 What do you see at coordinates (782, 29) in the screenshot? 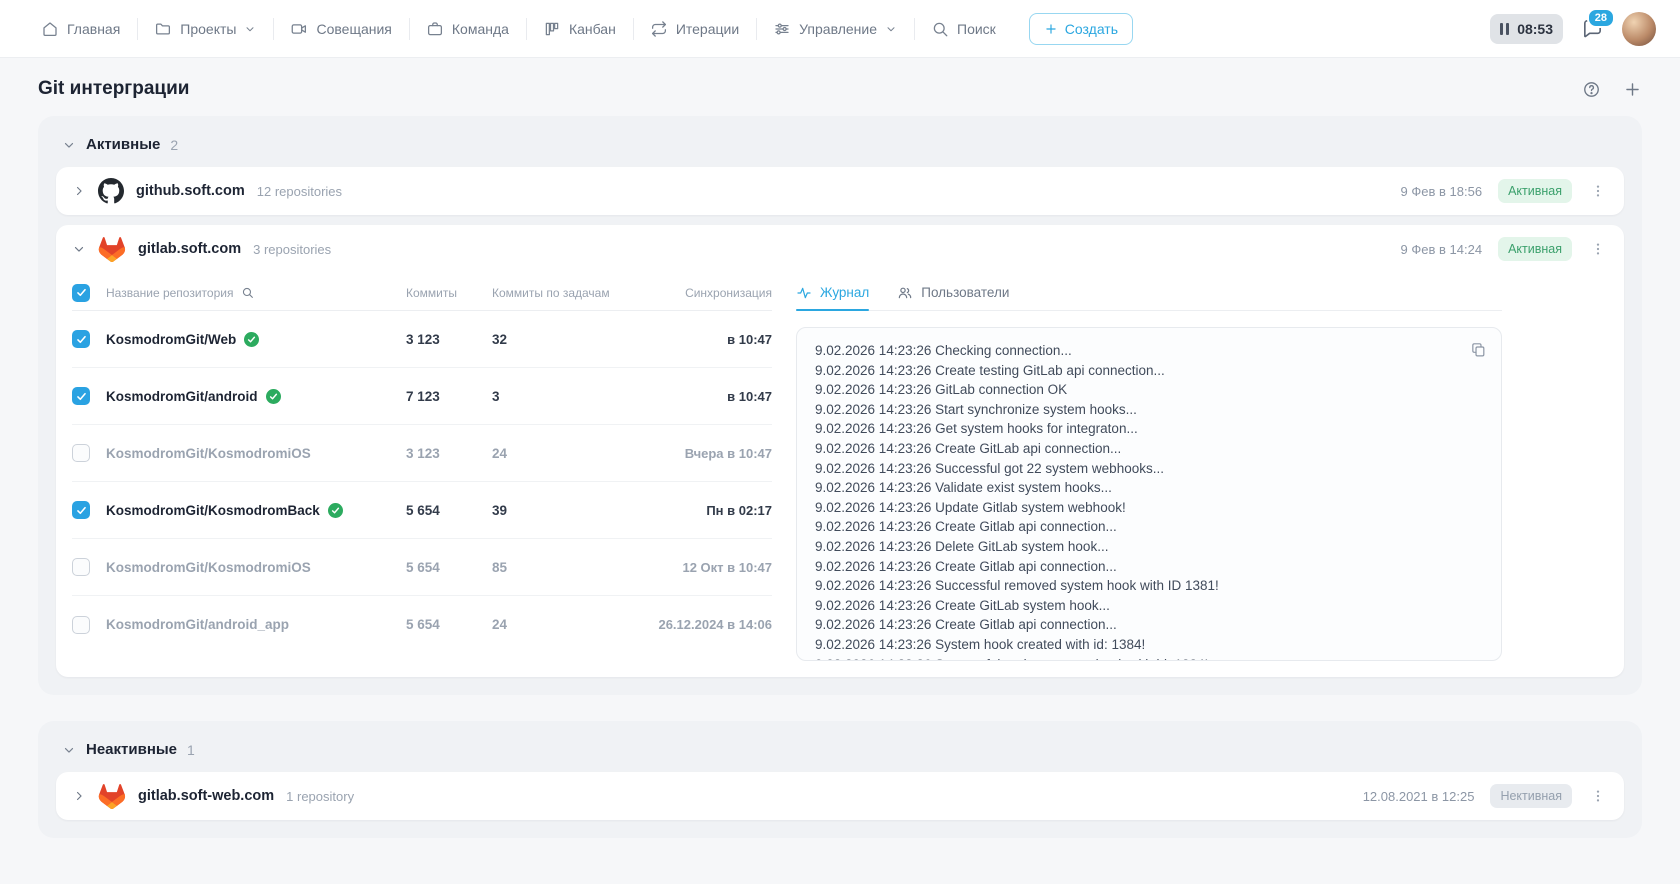
I see `sliders-icon` at bounding box center [782, 29].